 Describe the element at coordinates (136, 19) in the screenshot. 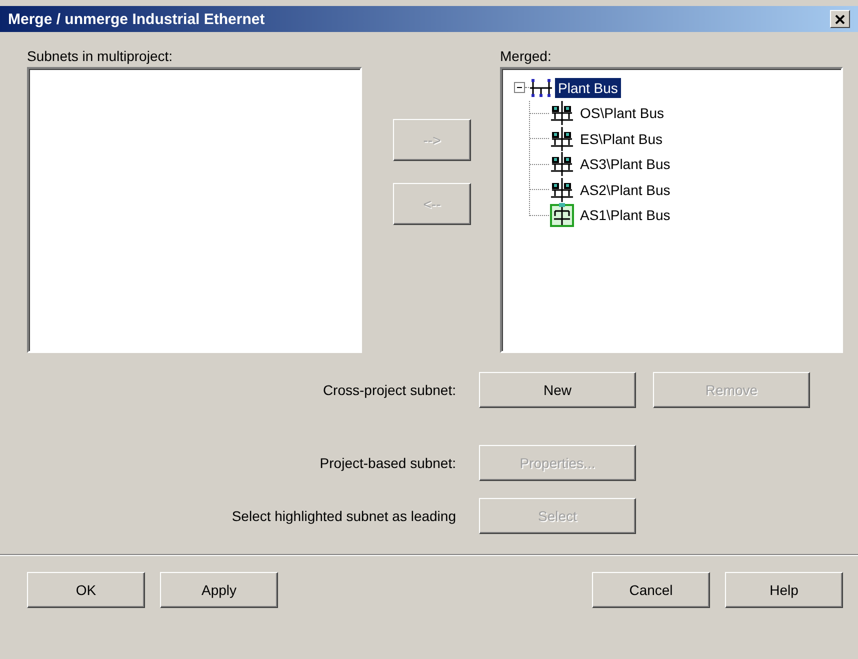

I see `window-title: Merge / unmerge Industrial Ethernet` at that location.